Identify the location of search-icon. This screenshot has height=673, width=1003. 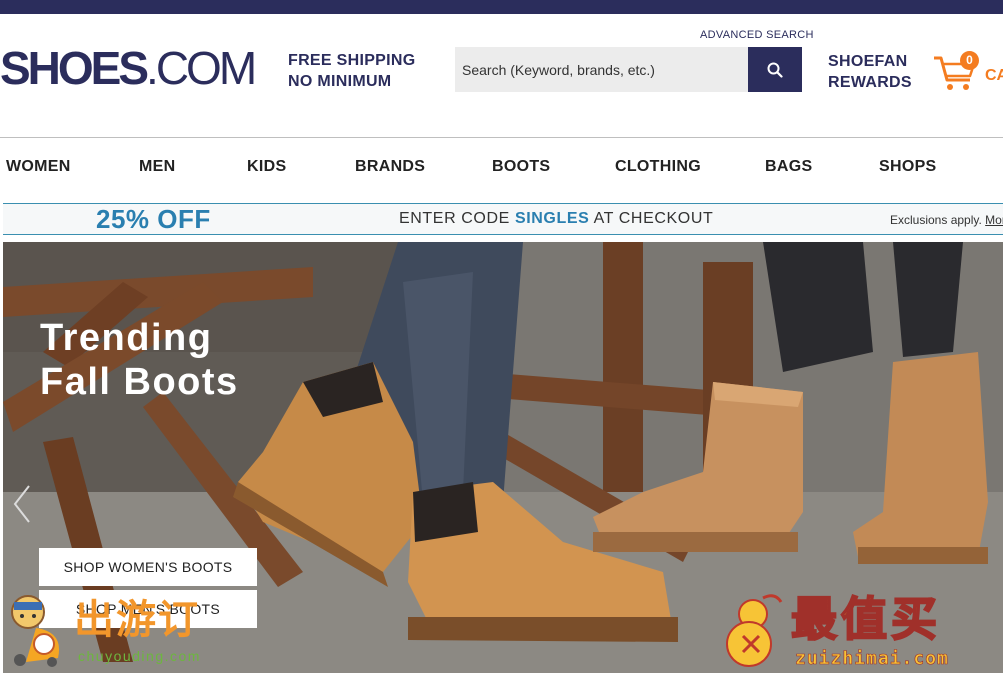
(775, 70).